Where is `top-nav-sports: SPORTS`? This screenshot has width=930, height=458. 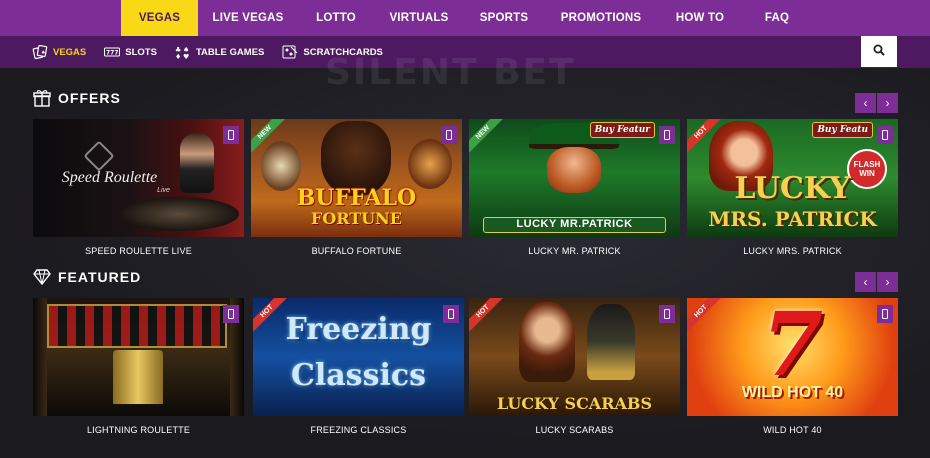
top-nav-sports: SPORTS is located at coordinates (504, 18).